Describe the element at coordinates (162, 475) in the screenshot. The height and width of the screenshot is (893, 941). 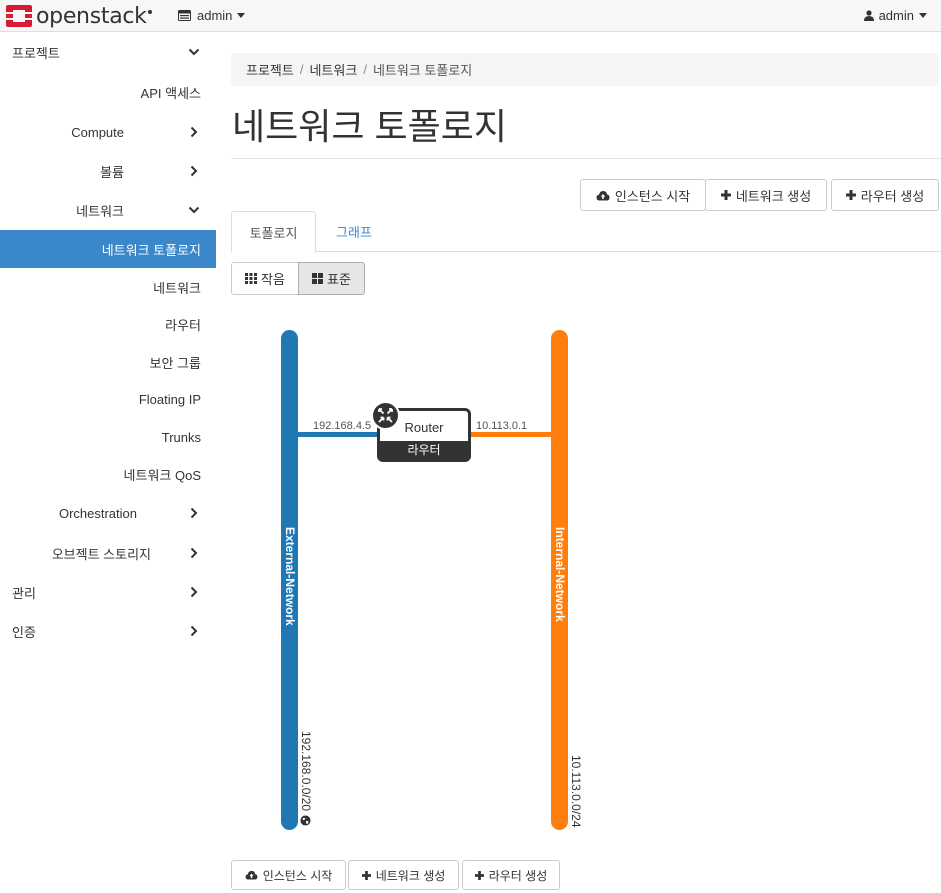
I see `sidebar-item-label: 네트워크 QoS` at that location.